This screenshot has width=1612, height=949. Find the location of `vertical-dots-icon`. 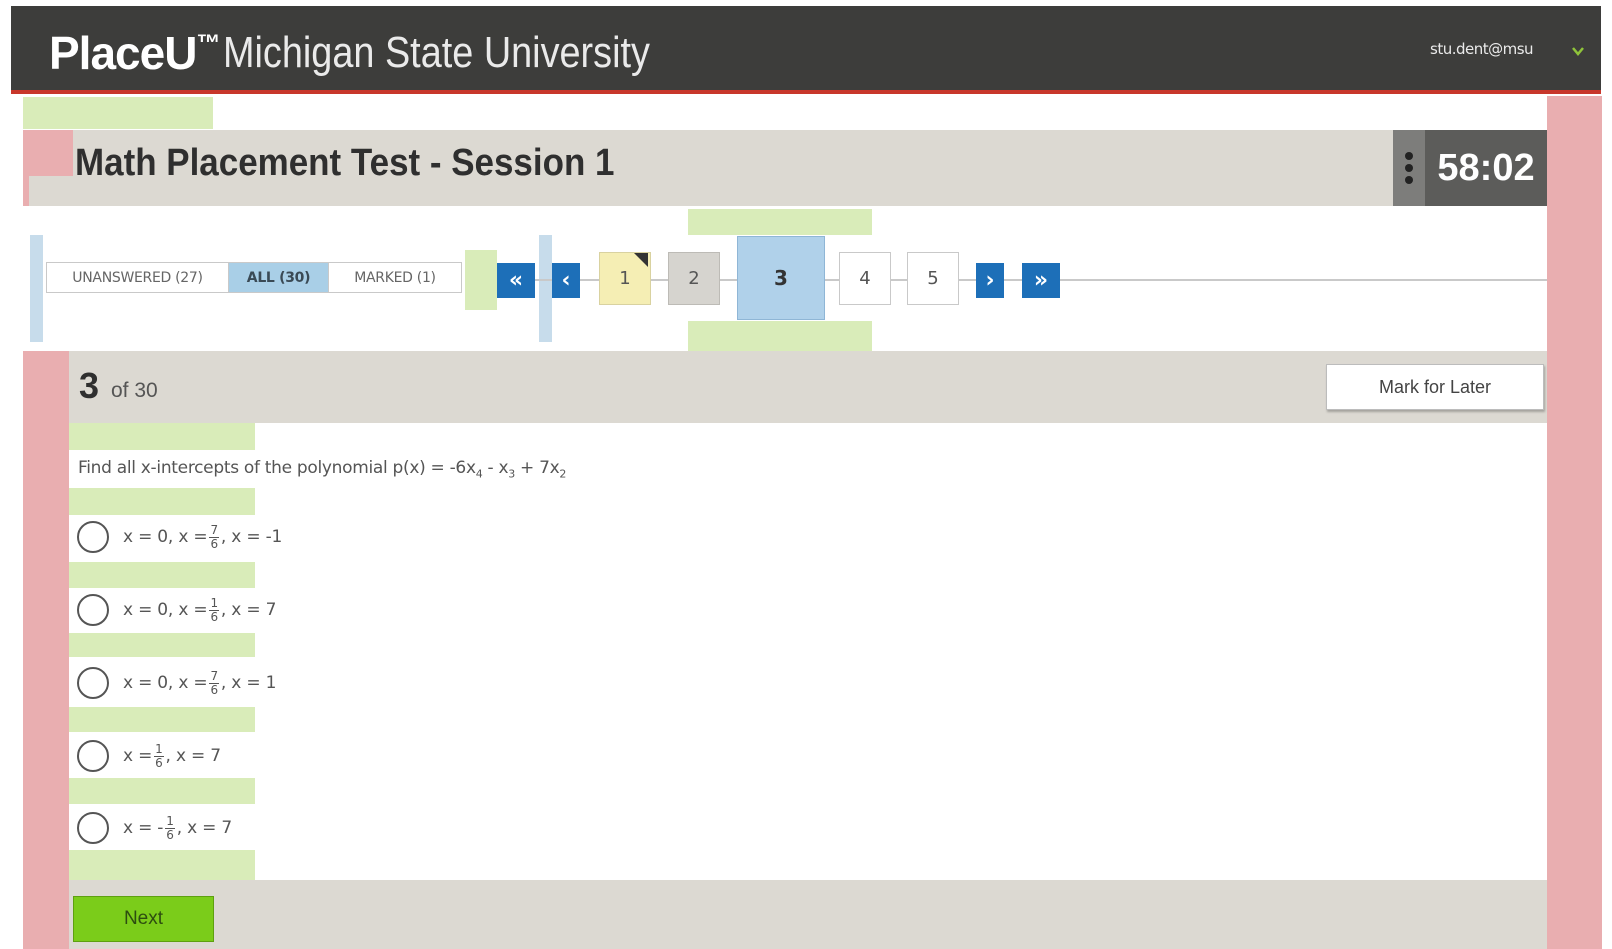

vertical-dots-icon is located at coordinates (1409, 168).